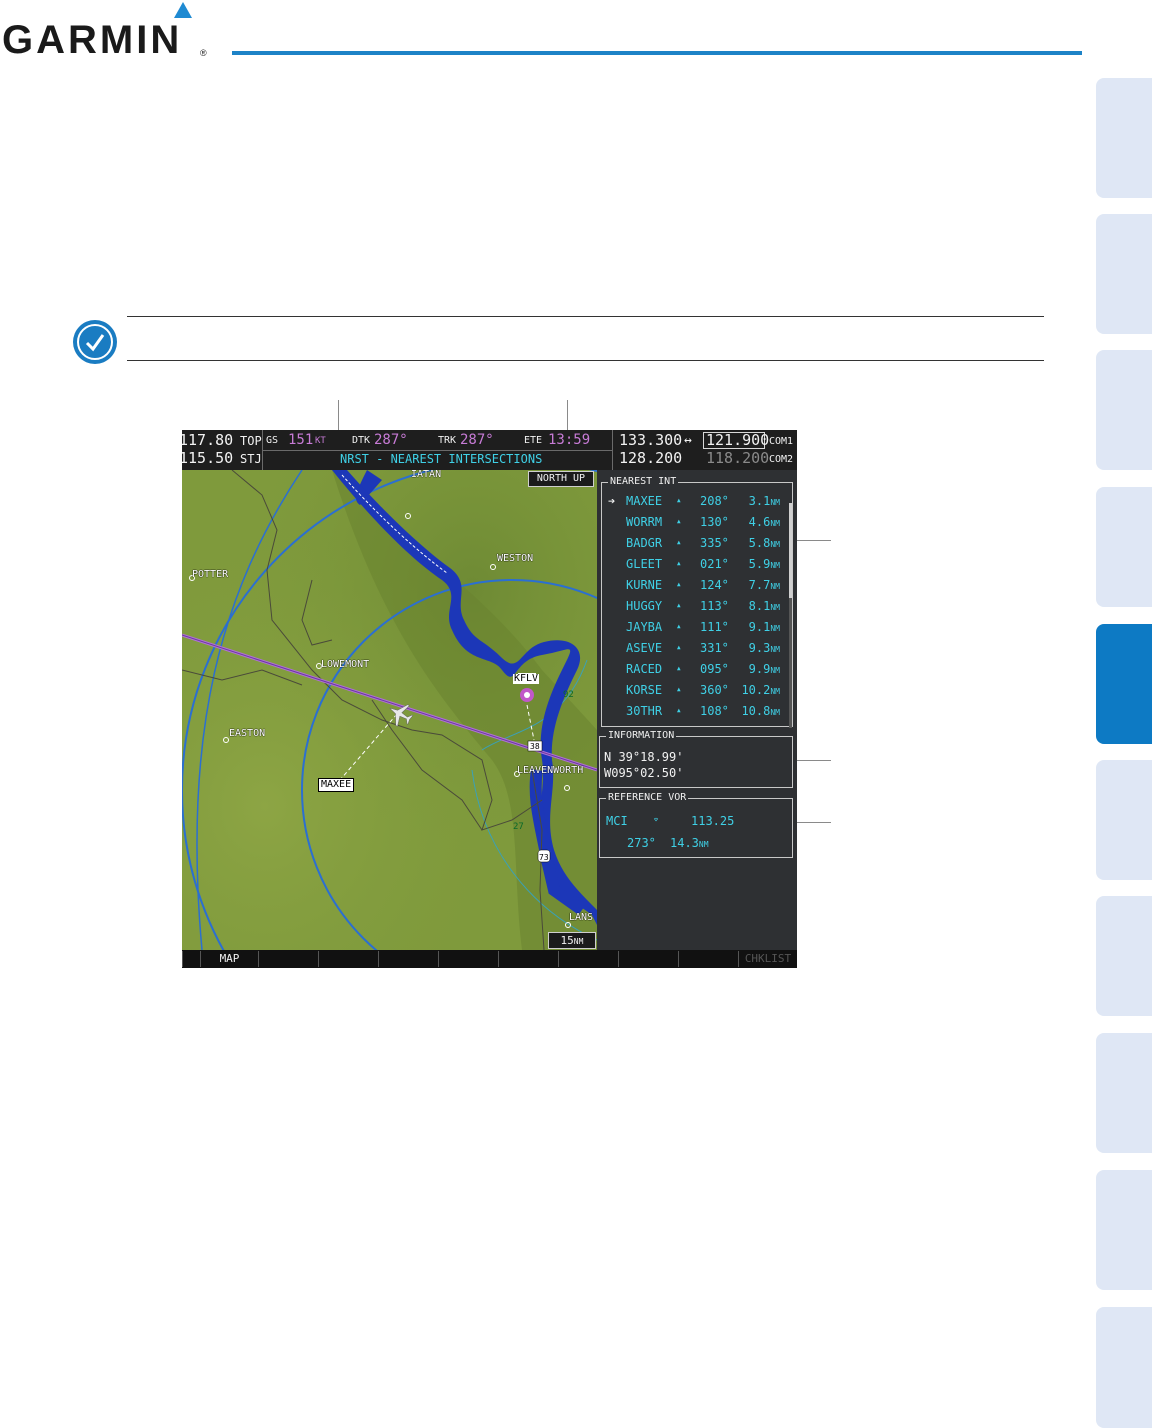 Image resolution: width=1152 pixels, height=1428 pixels. I want to click on nearest-int-bearing: 095°, so click(714, 669).